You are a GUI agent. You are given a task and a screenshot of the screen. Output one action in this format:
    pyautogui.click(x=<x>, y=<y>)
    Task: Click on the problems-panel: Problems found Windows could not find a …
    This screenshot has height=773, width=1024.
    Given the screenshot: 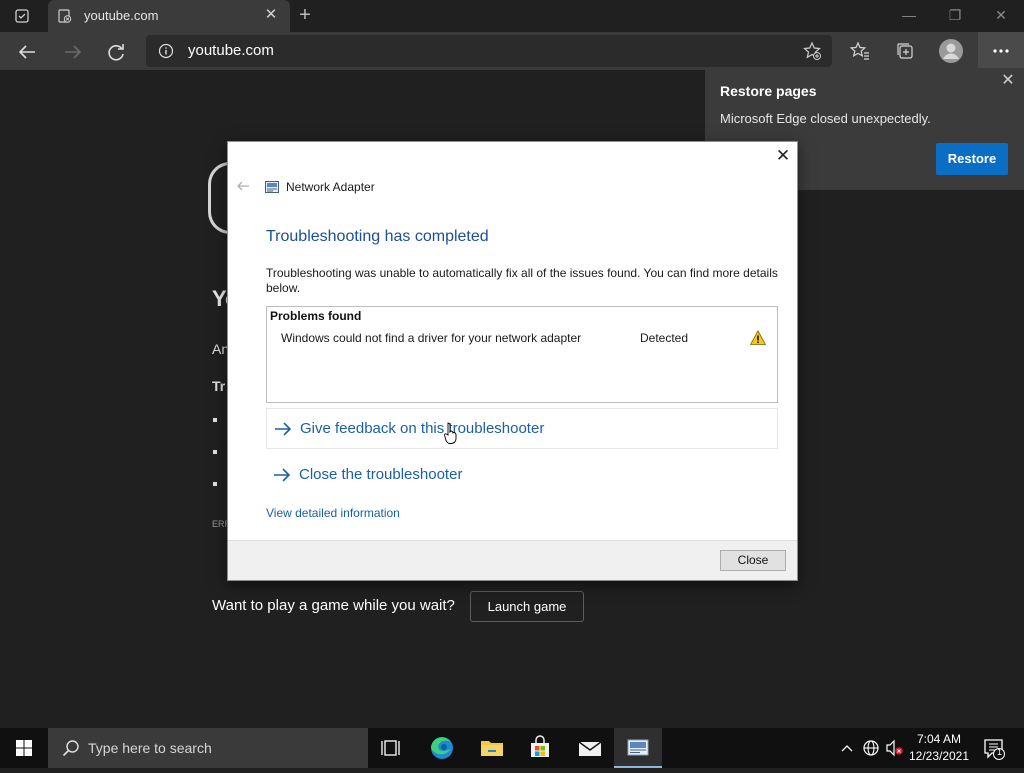 What is the action you would take?
    pyautogui.click(x=522, y=354)
    